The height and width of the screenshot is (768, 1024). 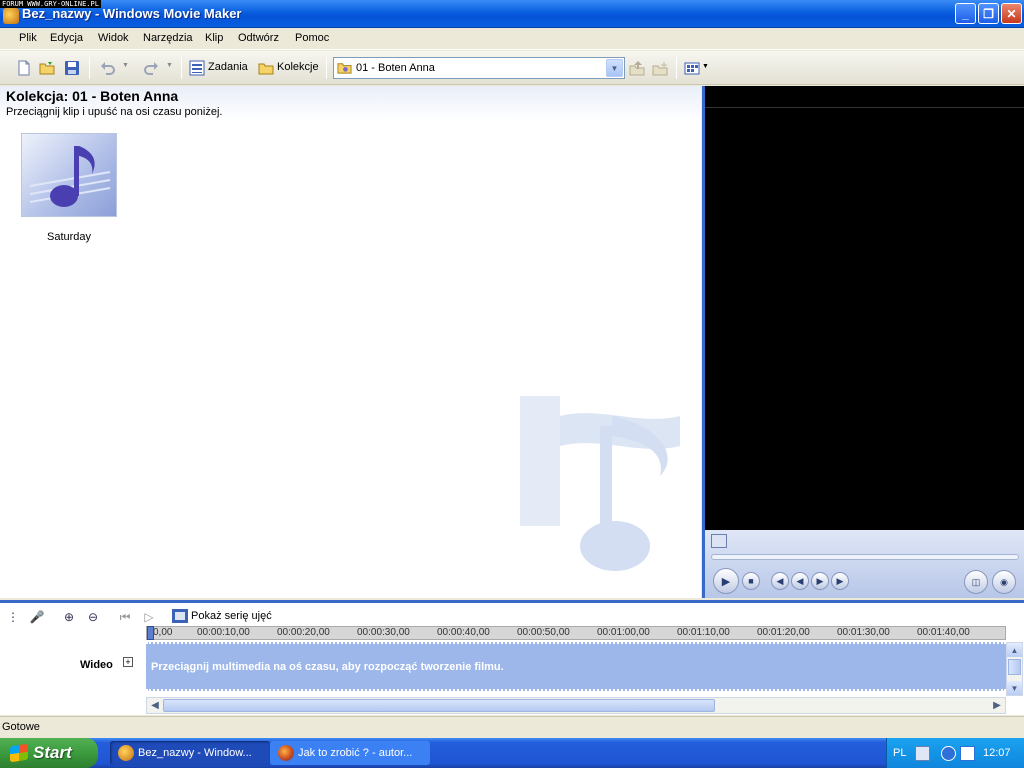 I want to click on menu-widok: Widok, so click(x=113, y=38).